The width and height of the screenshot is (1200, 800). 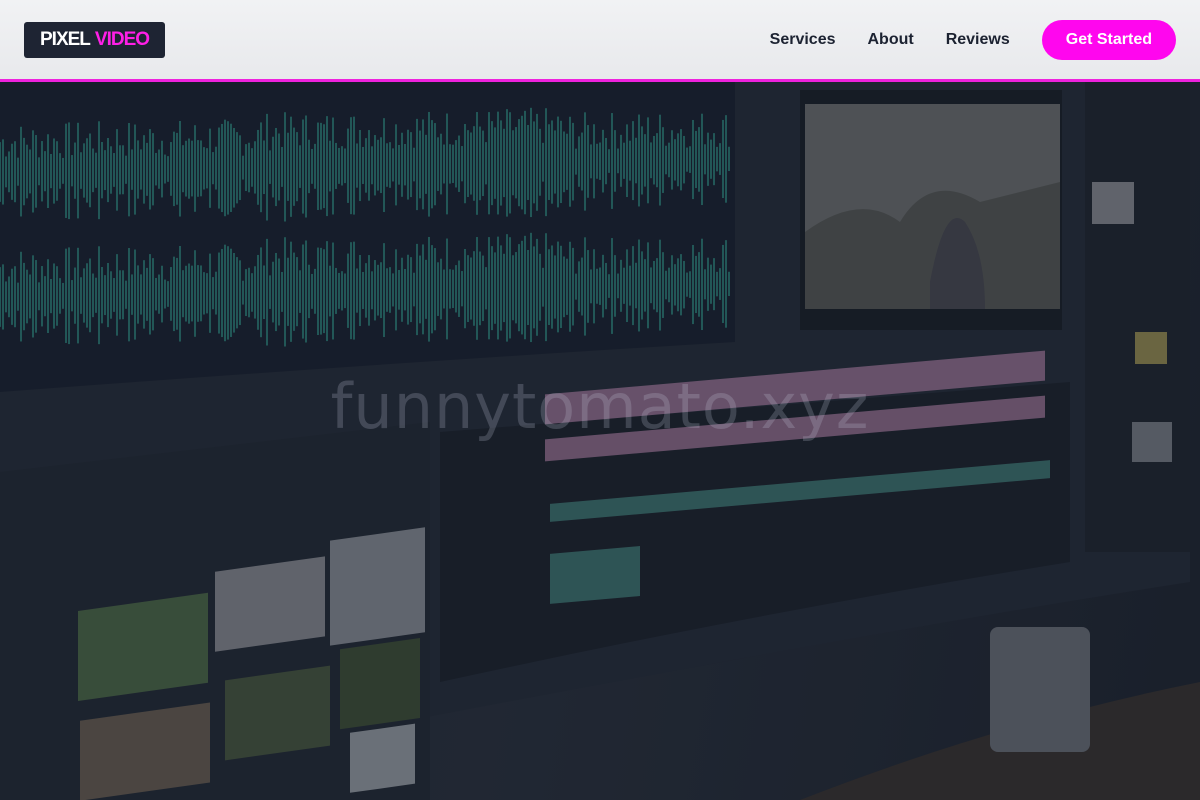 I want to click on logo: PIXEL VIDEO, so click(x=95, y=40).